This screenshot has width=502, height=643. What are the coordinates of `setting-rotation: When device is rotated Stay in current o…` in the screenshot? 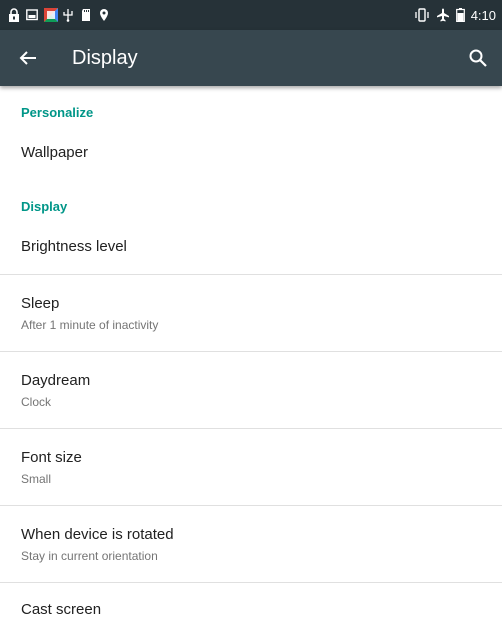 It's located at (251, 544).